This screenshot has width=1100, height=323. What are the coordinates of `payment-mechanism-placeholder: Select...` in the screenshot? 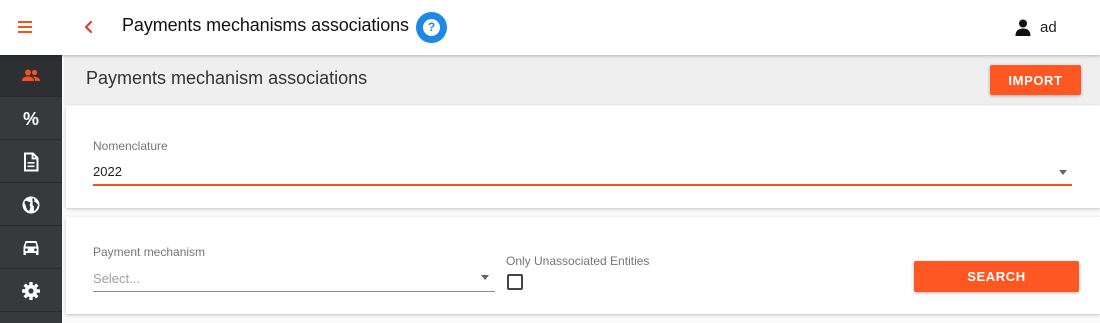 It's located at (116, 278).